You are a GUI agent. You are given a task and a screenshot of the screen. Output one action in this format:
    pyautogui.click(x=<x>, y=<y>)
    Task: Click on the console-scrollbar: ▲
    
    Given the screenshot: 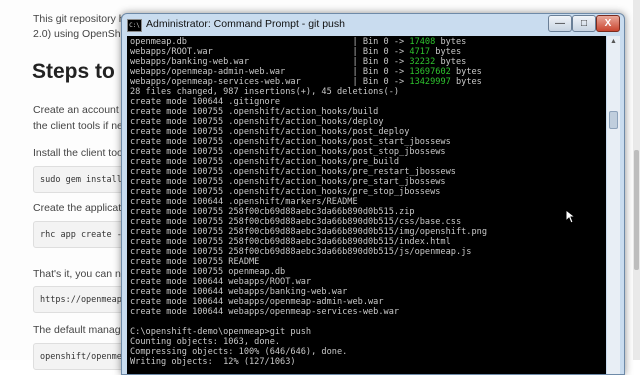 What is the action you would take?
    pyautogui.click(x=613, y=205)
    